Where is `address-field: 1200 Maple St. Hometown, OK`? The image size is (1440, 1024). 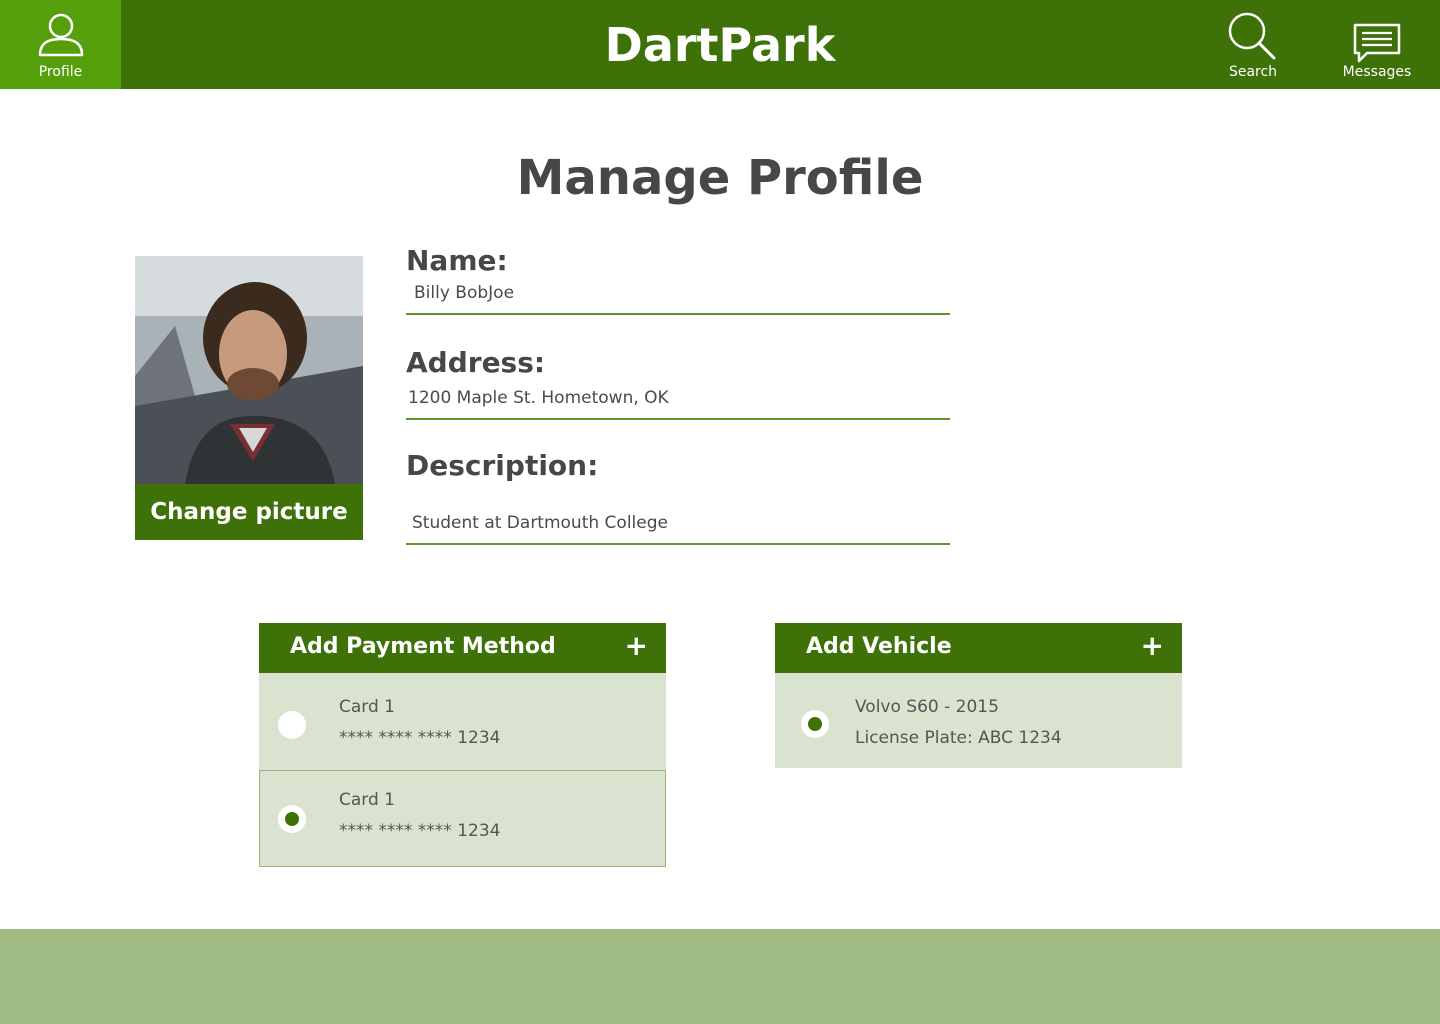 address-field: 1200 Maple St. Hometown, OK is located at coordinates (678, 404).